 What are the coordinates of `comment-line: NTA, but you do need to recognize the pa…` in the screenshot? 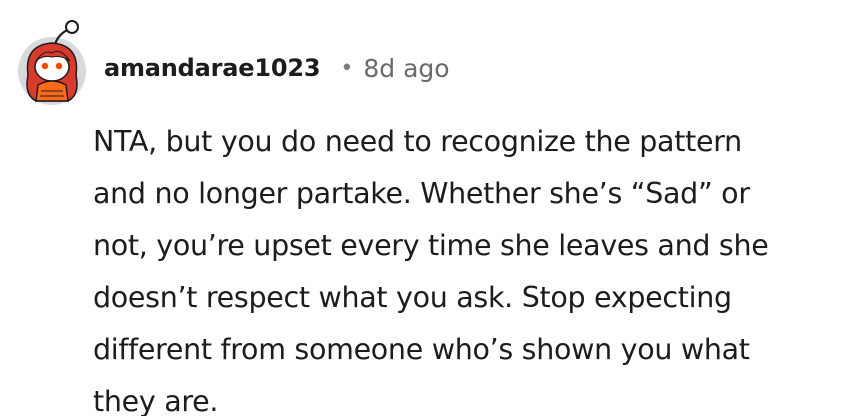 It's located at (417, 141).